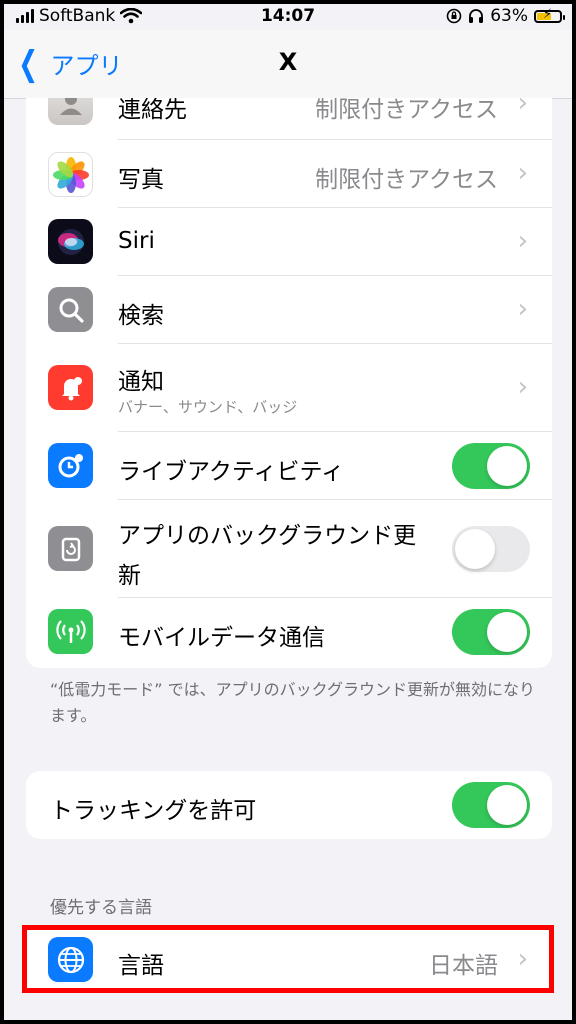  I want to click on background-refresh-icon, so click(70, 548).